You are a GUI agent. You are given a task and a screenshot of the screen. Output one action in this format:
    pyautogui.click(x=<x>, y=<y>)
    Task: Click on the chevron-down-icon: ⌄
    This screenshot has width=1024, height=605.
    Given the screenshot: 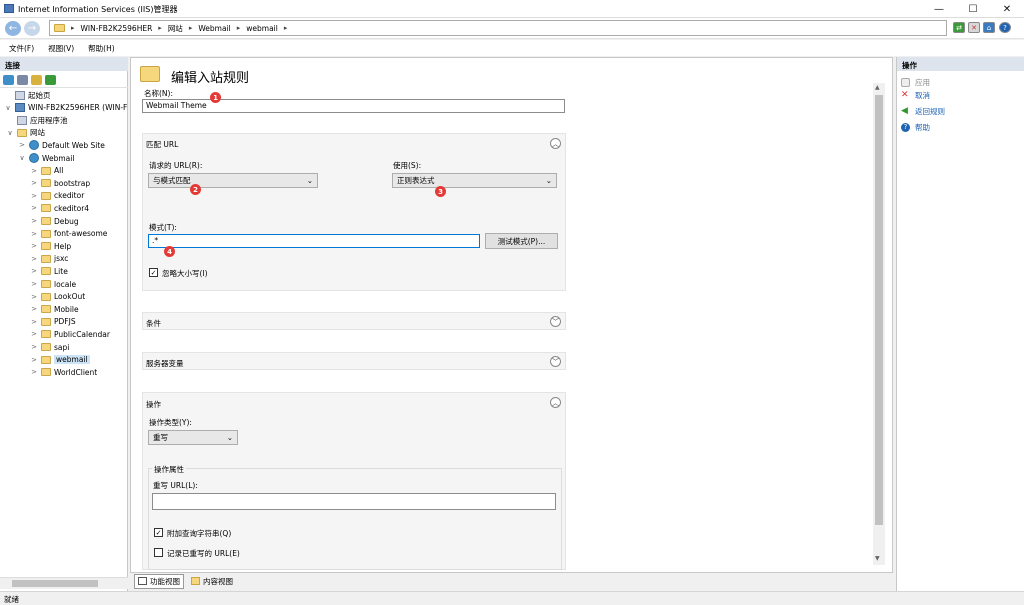 What is the action you would take?
    pyautogui.click(x=548, y=180)
    